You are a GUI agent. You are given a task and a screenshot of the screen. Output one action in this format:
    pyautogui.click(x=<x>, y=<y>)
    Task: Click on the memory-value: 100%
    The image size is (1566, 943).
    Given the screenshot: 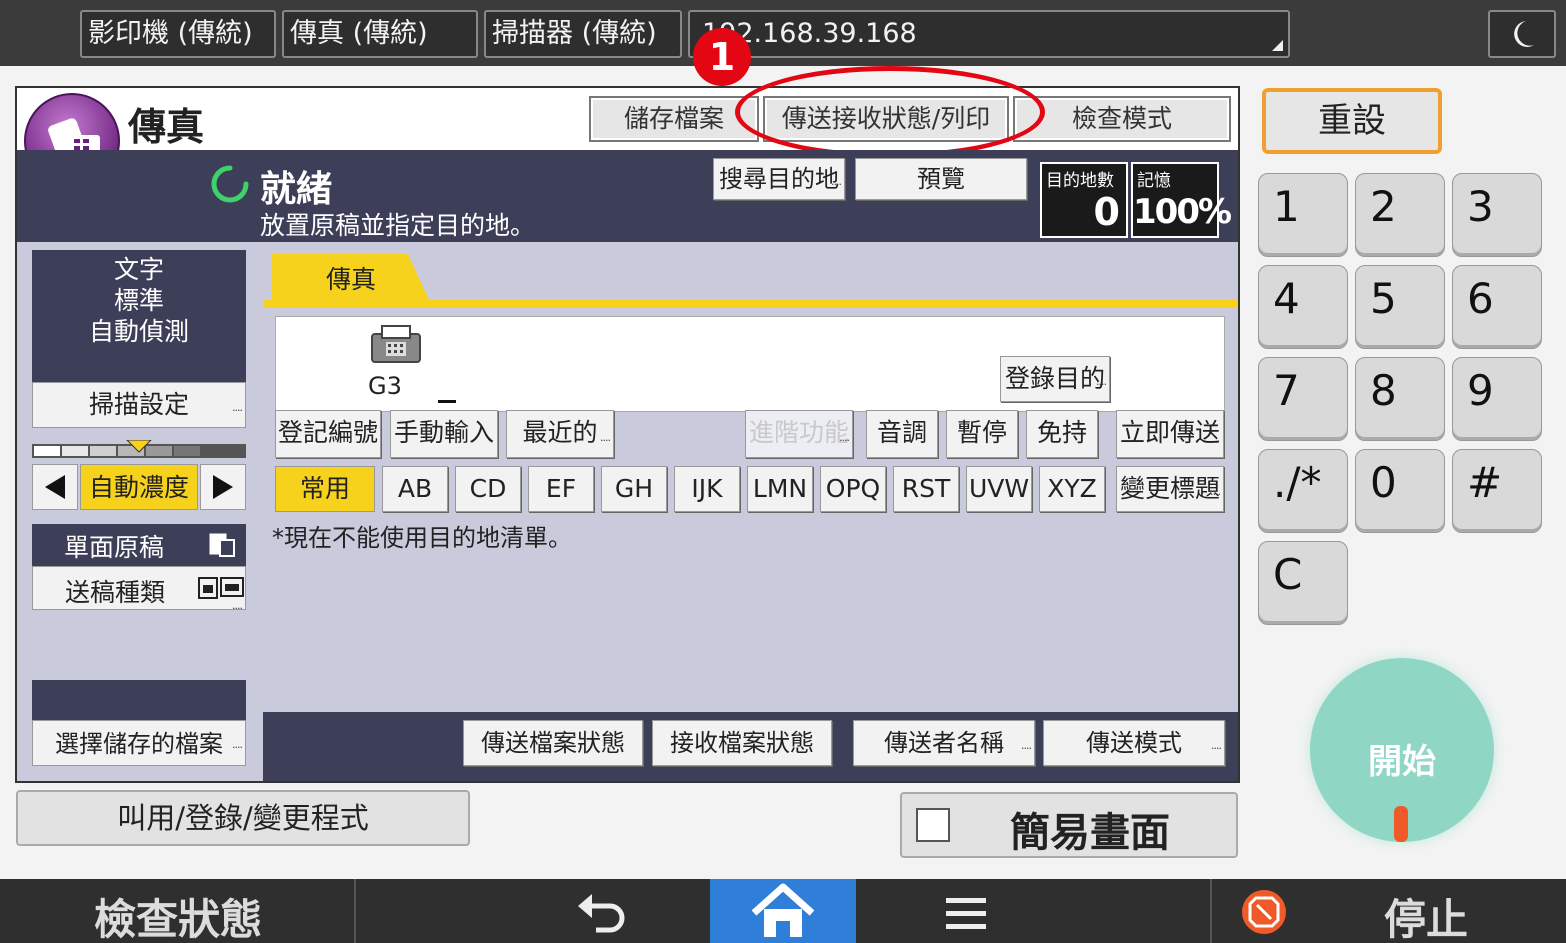 What is the action you would take?
    pyautogui.click(x=1182, y=212)
    